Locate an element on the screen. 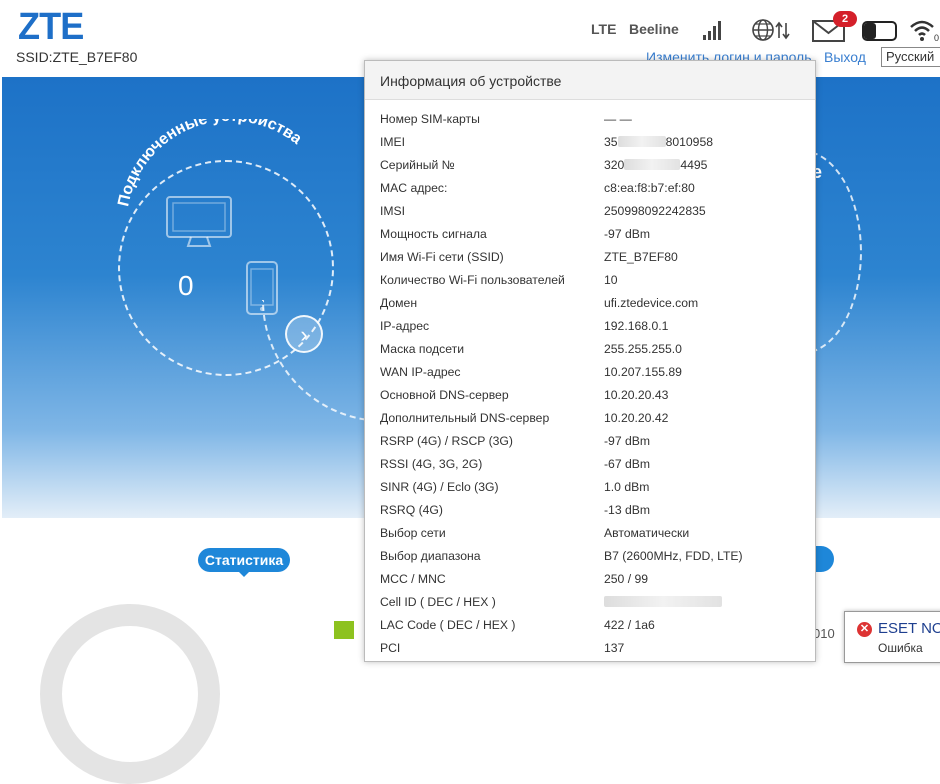 The height and width of the screenshot is (784, 940). info-value: — — is located at coordinates (618, 119).